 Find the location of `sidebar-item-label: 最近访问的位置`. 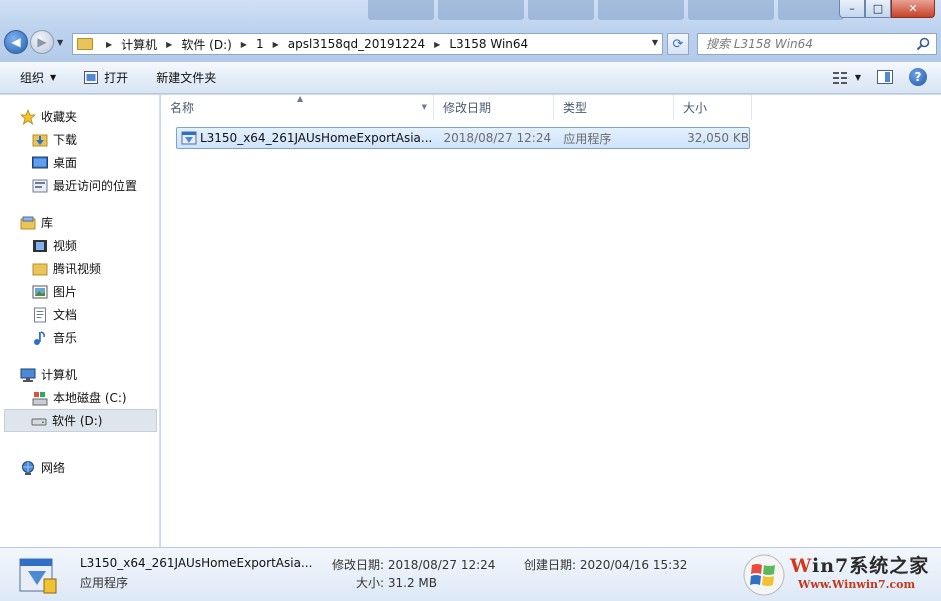

sidebar-item-label: 最近访问的位置 is located at coordinates (95, 186).